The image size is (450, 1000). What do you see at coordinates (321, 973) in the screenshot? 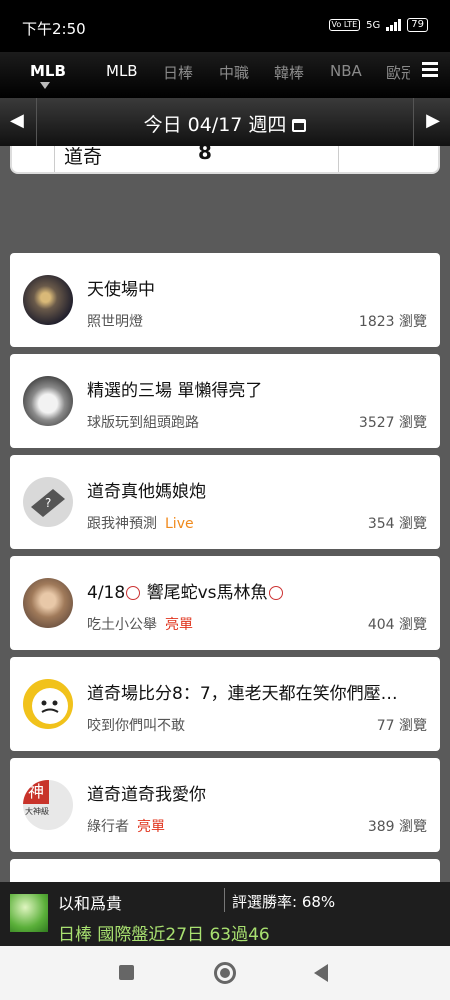
I see `back-icon` at bounding box center [321, 973].